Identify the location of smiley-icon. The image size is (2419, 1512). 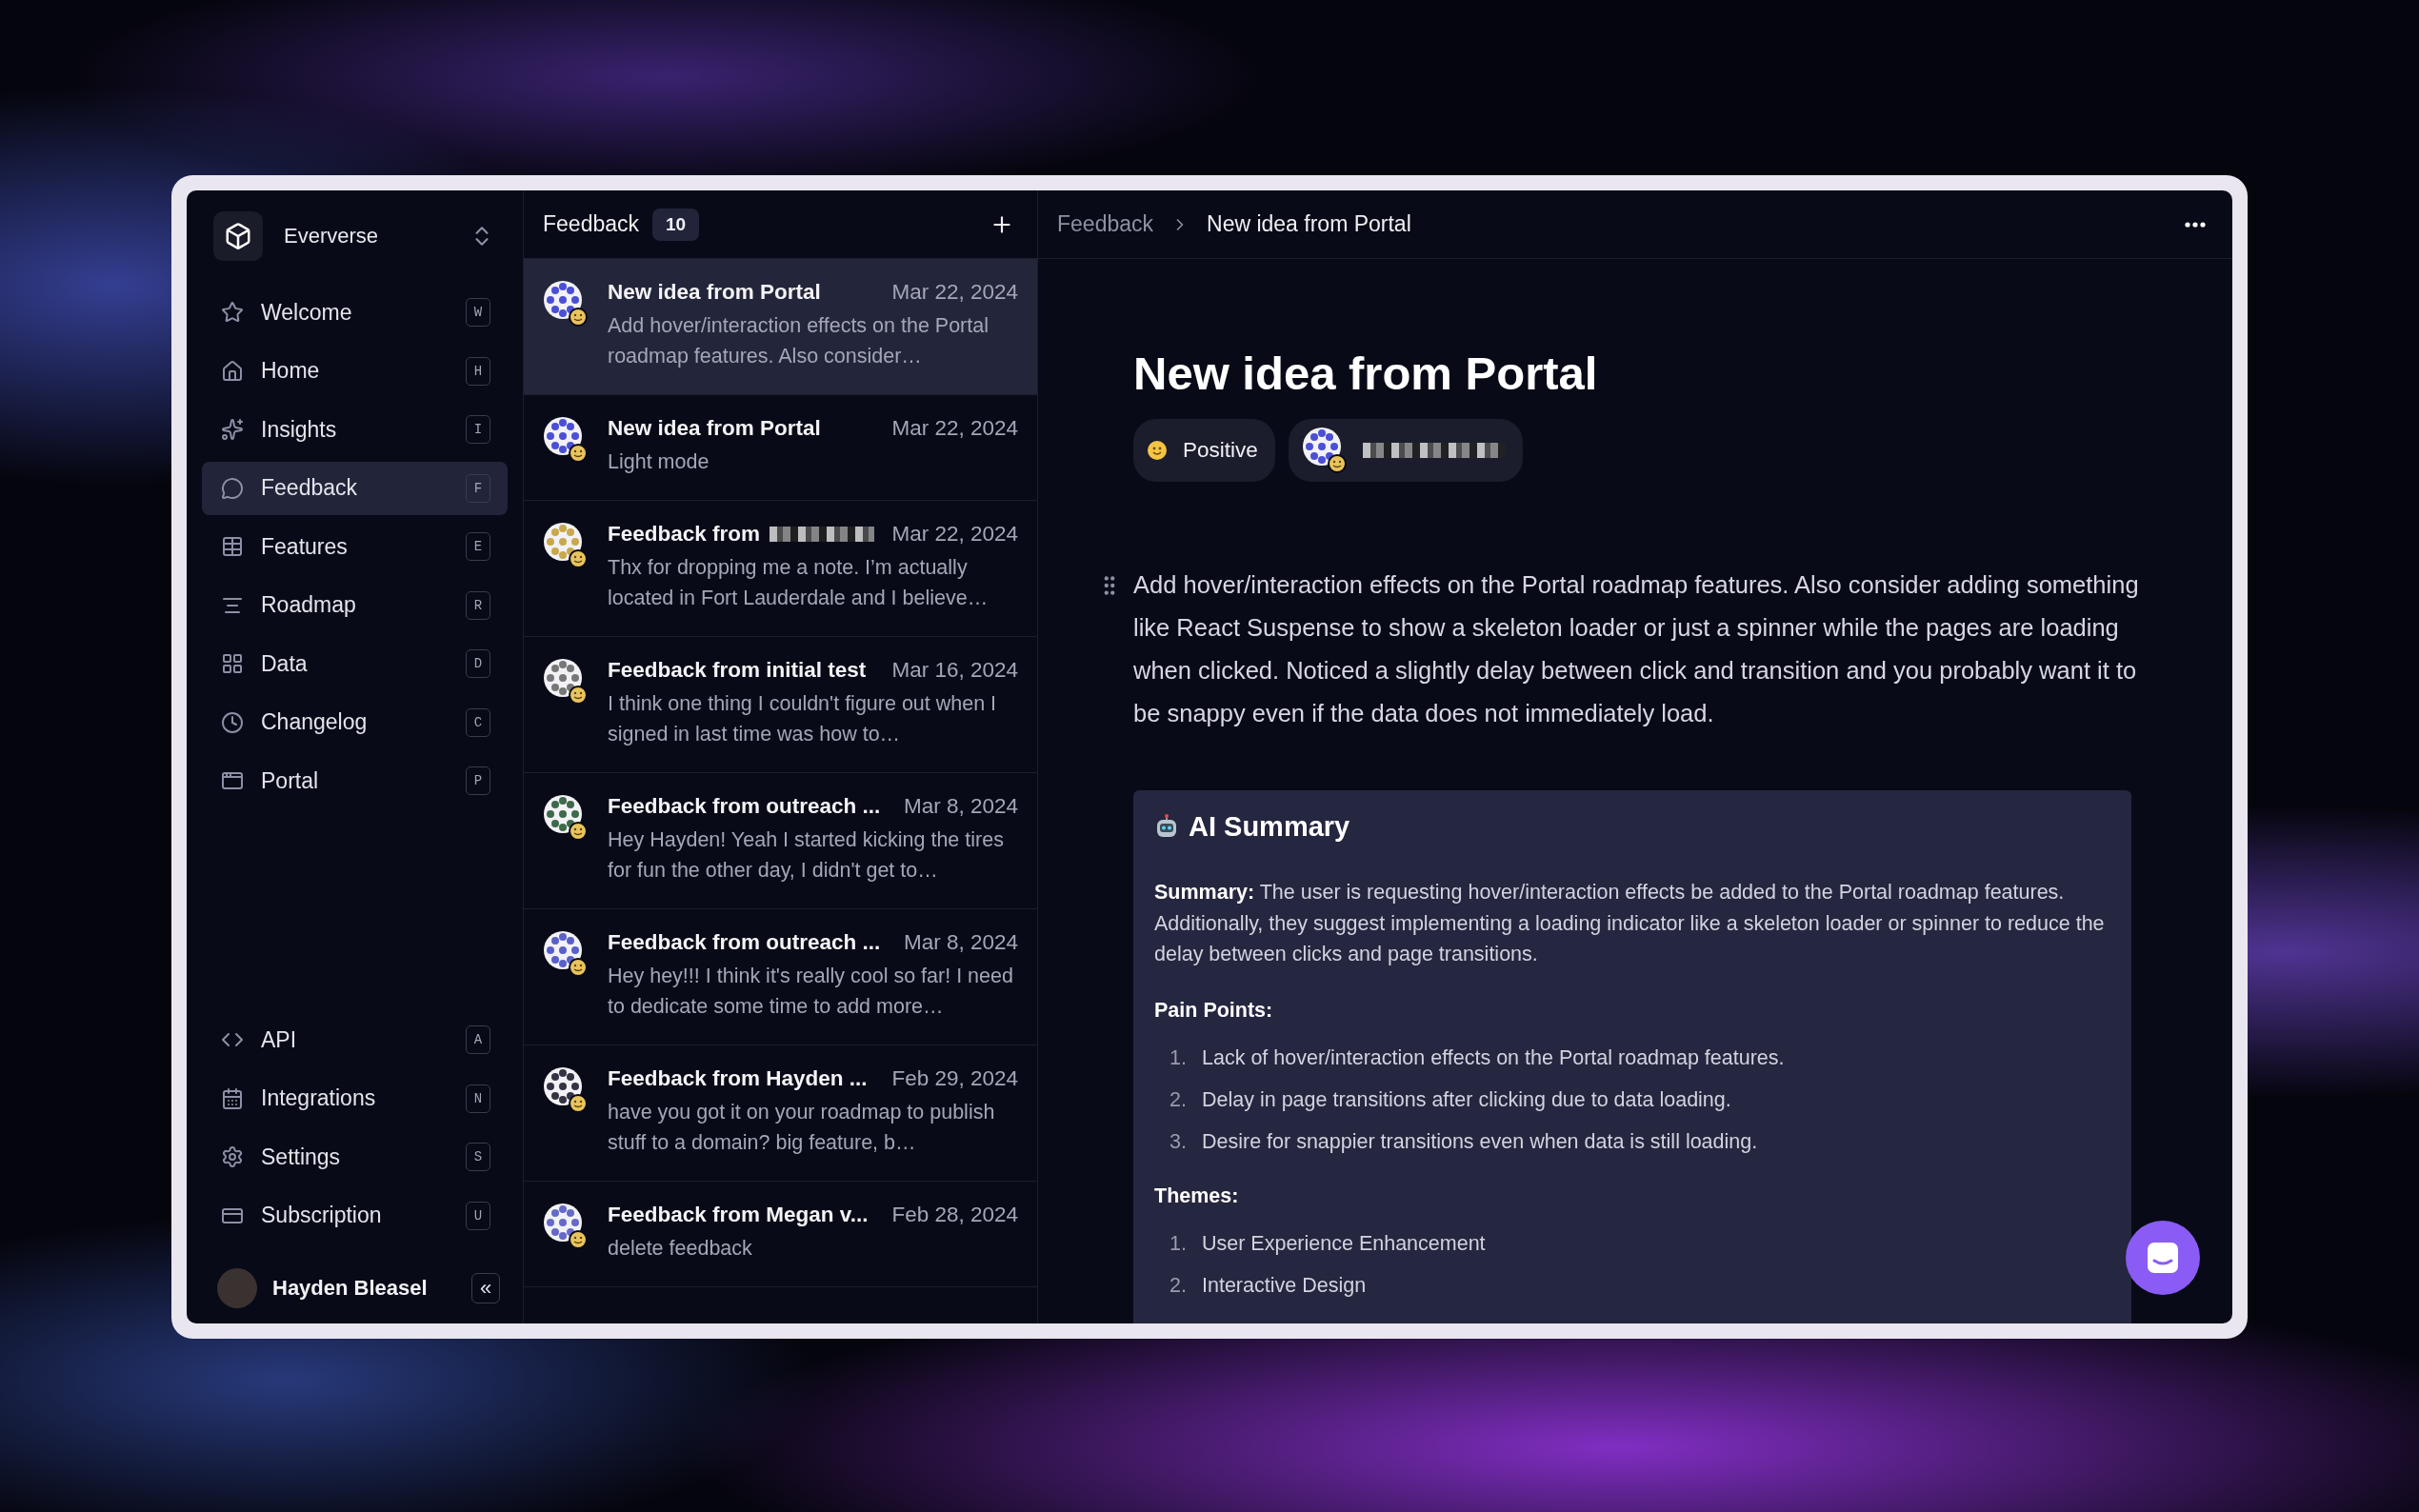
(1157, 450).